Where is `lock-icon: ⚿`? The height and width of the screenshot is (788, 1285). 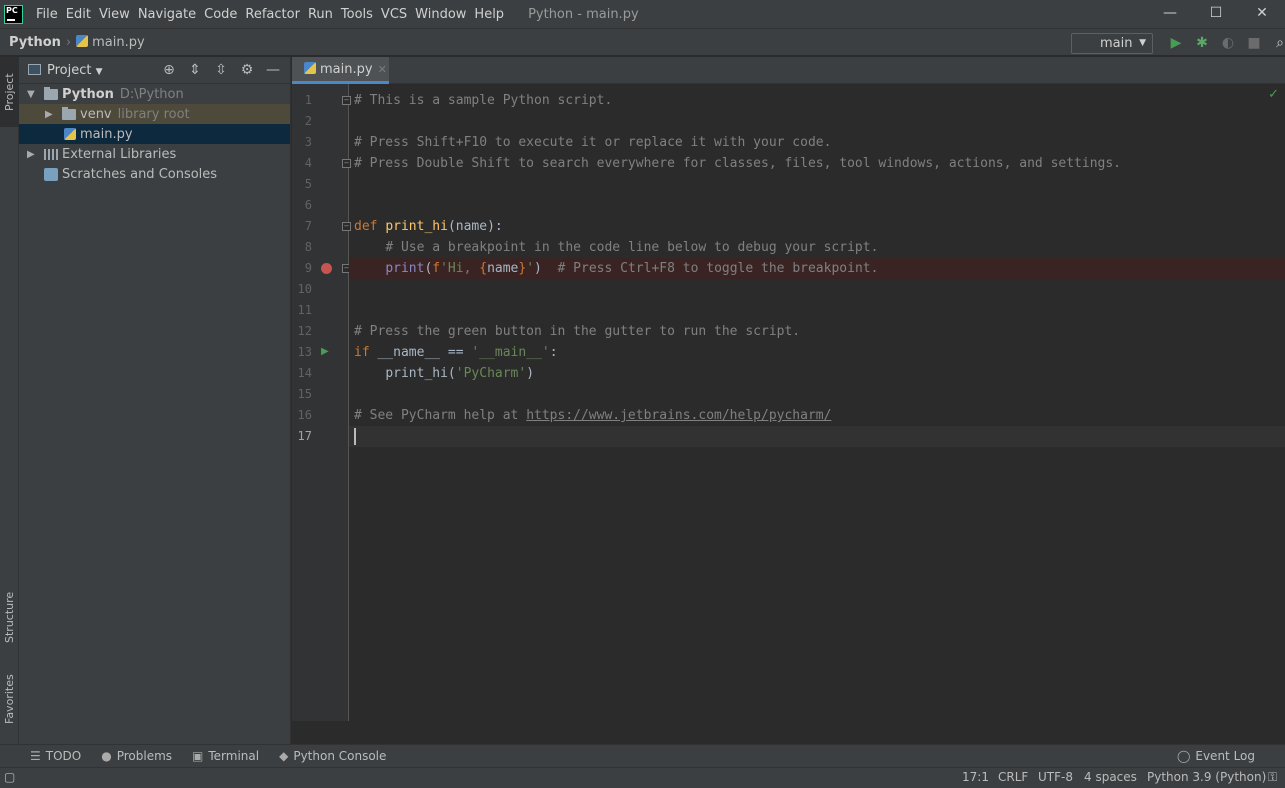
lock-icon: ⚿ is located at coordinates (1272, 777).